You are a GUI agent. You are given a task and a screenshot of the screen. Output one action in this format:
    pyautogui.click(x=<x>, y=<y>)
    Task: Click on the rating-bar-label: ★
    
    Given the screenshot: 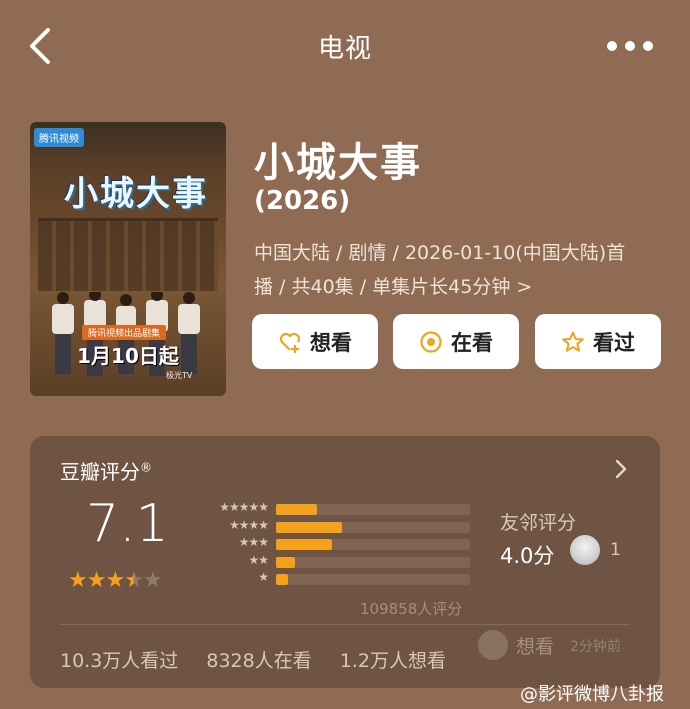 What is the action you would take?
    pyautogui.click(x=263, y=577)
    